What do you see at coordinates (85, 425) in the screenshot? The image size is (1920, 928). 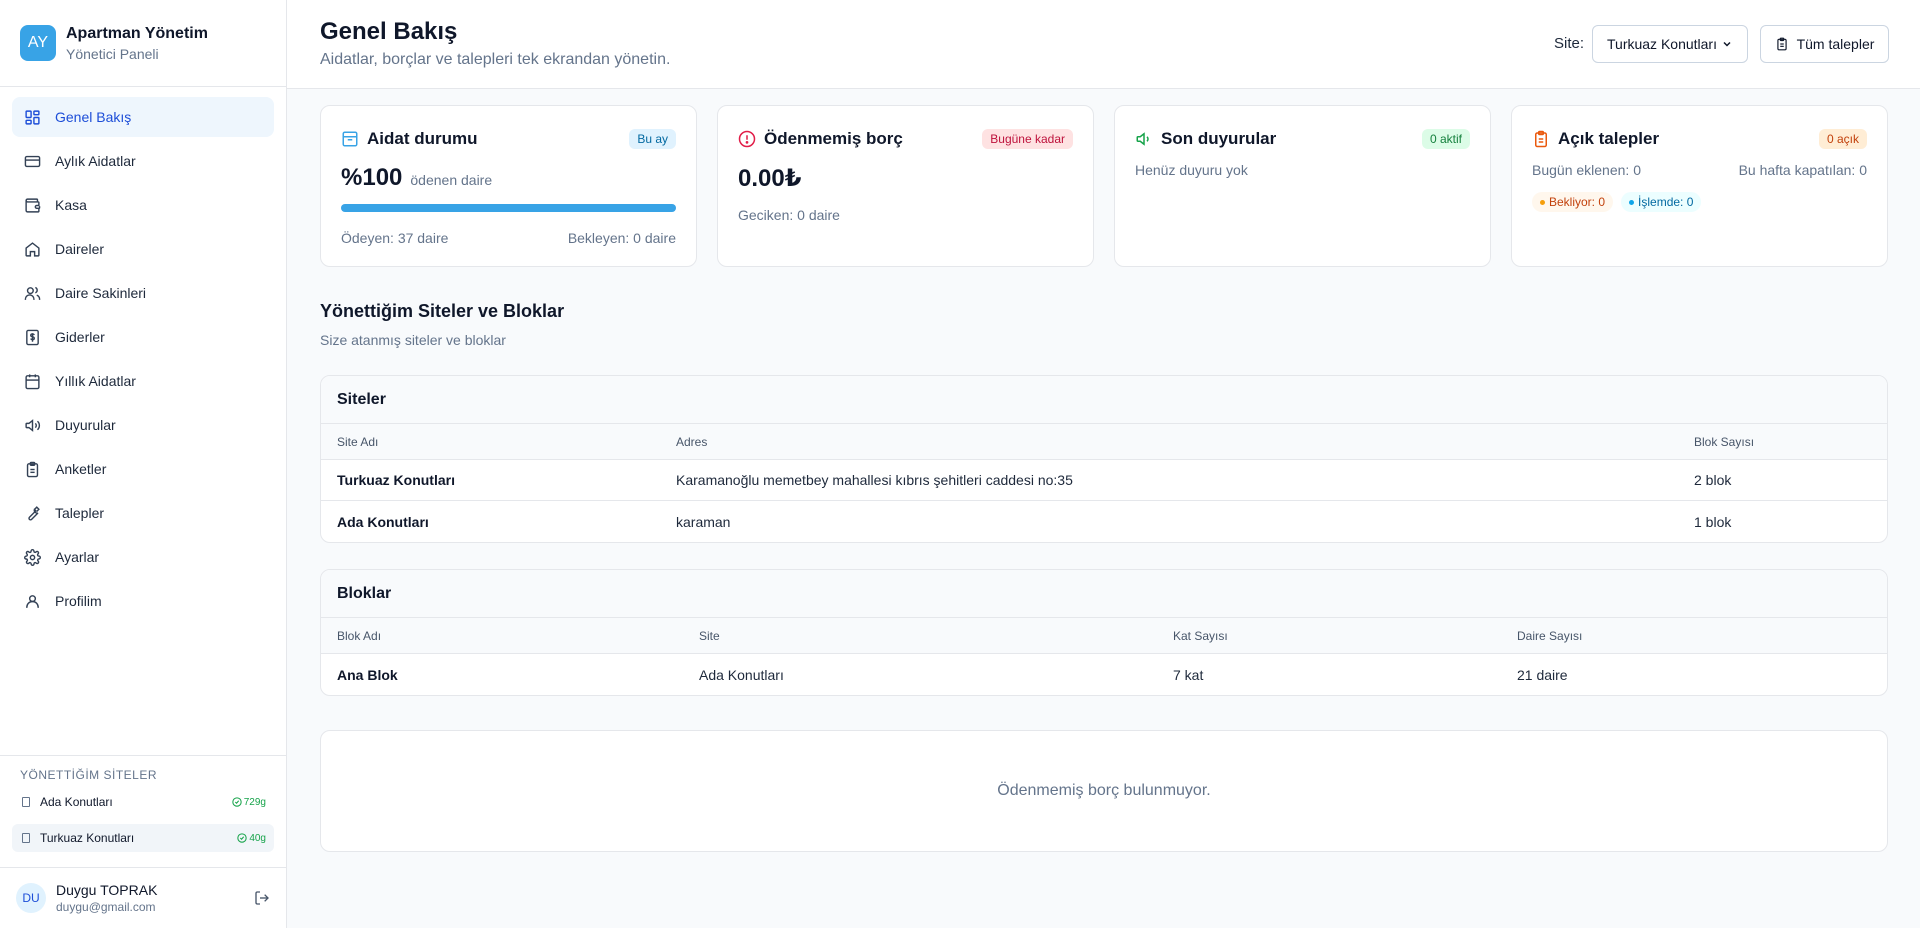 I see `sidebar-item-label: Duyurular` at bounding box center [85, 425].